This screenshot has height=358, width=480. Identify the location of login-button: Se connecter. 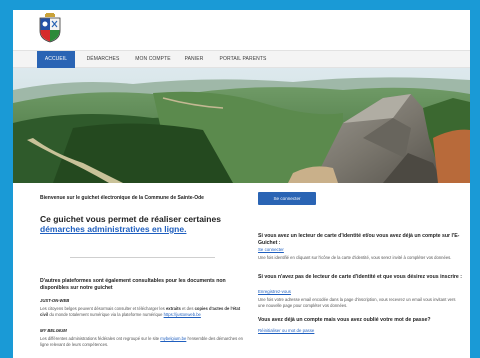
(287, 198).